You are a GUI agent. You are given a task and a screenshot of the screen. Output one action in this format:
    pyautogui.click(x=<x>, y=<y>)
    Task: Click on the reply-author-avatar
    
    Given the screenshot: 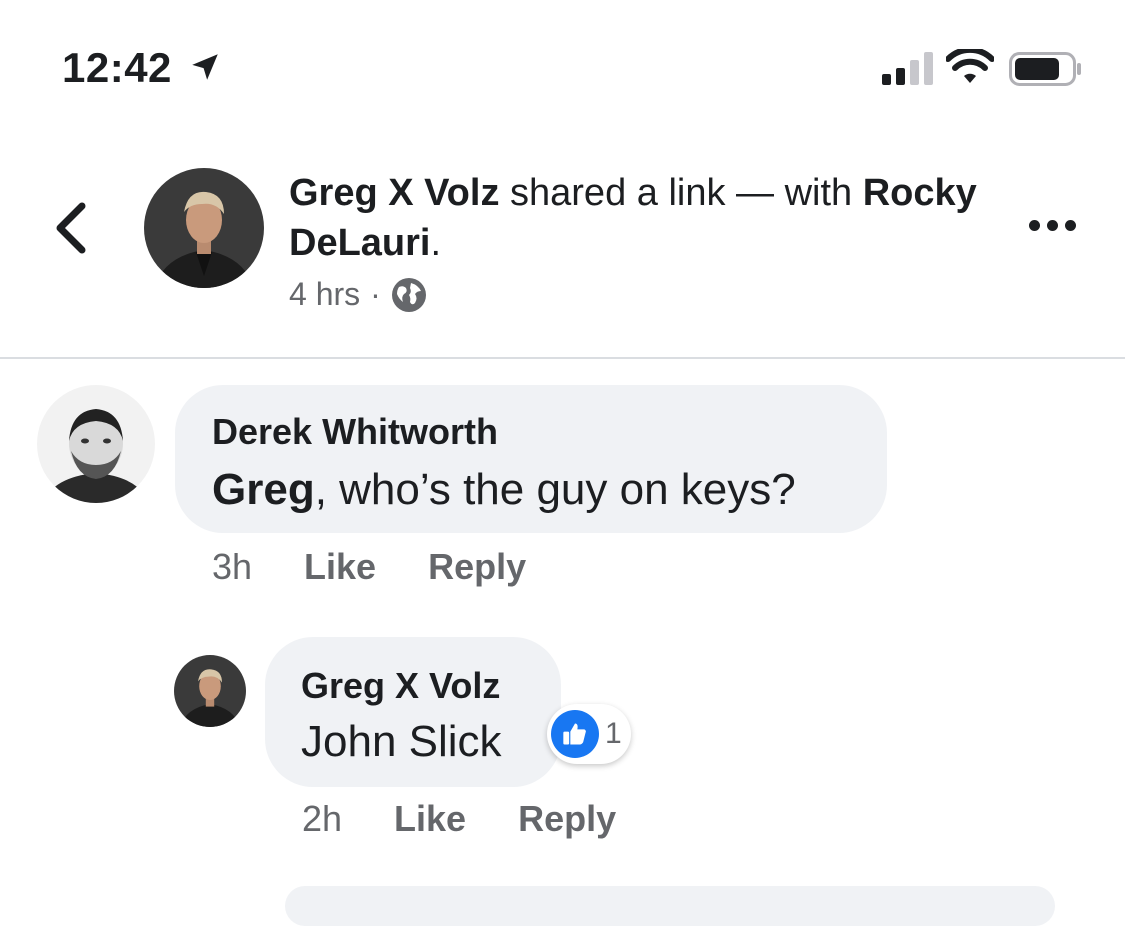 What is the action you would take?
    pyautogui.click(x=210, y=691)
    